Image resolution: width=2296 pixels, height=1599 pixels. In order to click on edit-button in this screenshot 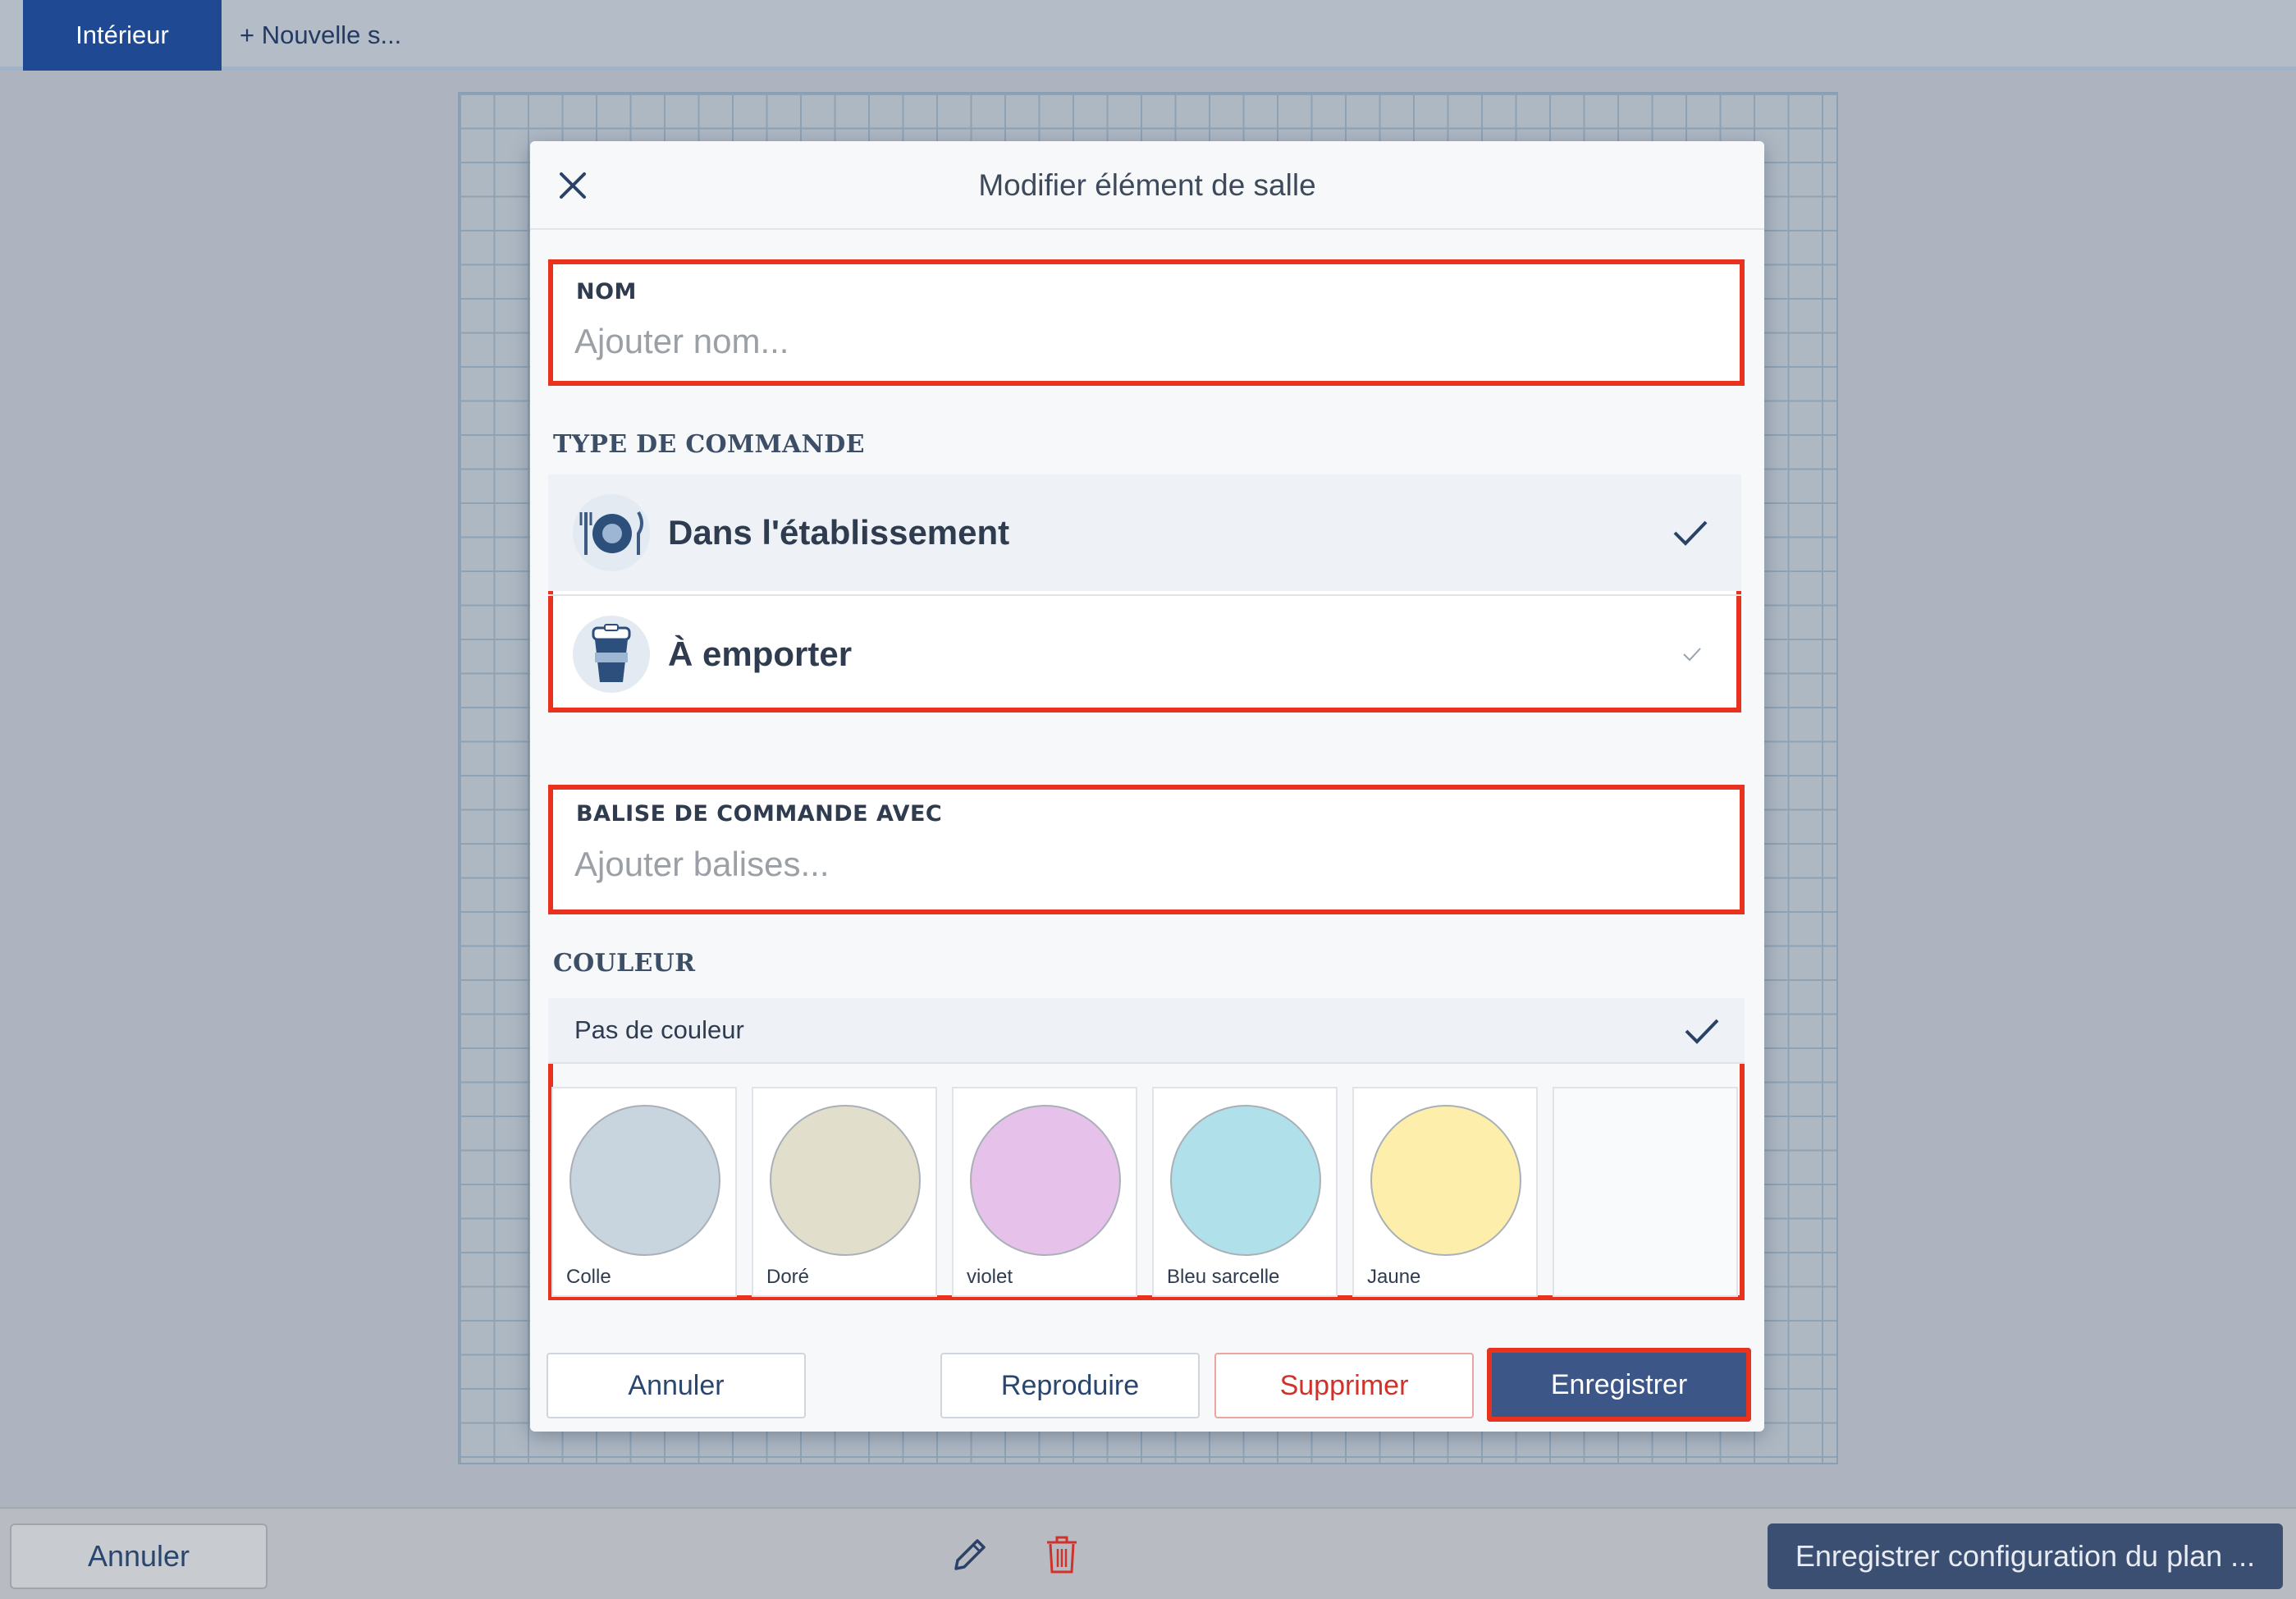, I will do `click(970, 1555)`.